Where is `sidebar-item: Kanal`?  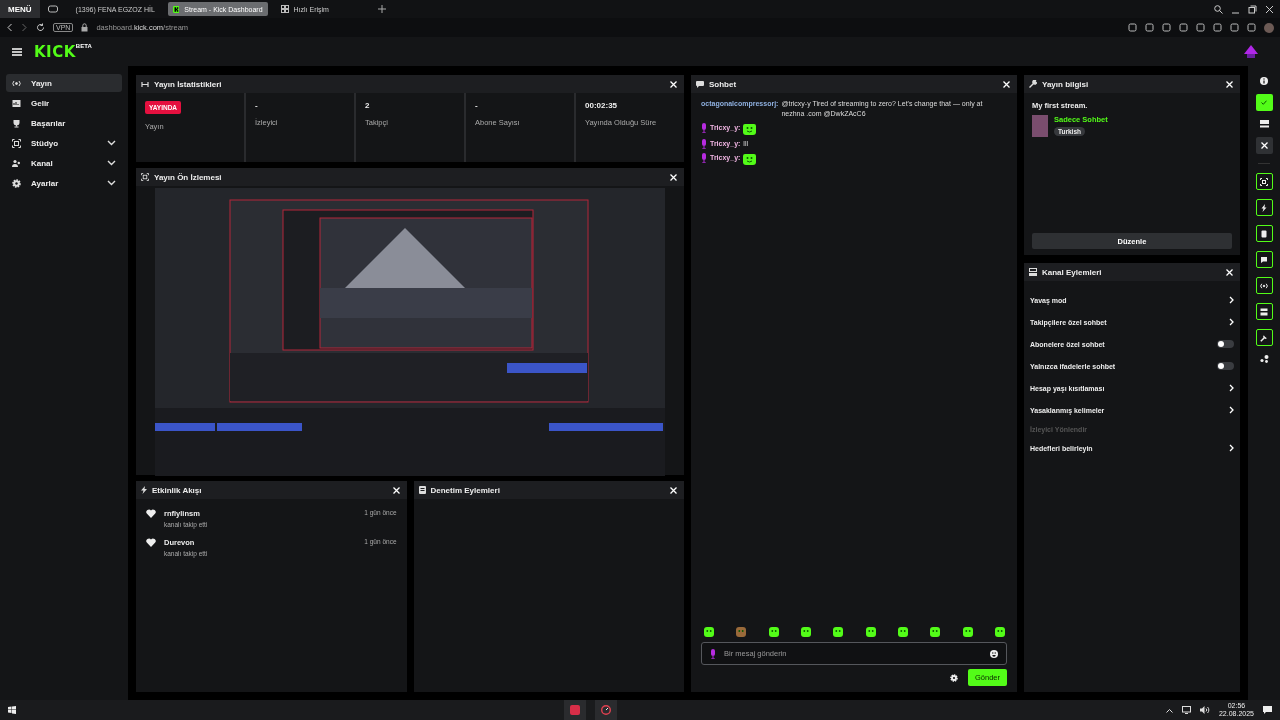
sidebar-item: Kanal is located at coordinates (64, 163).